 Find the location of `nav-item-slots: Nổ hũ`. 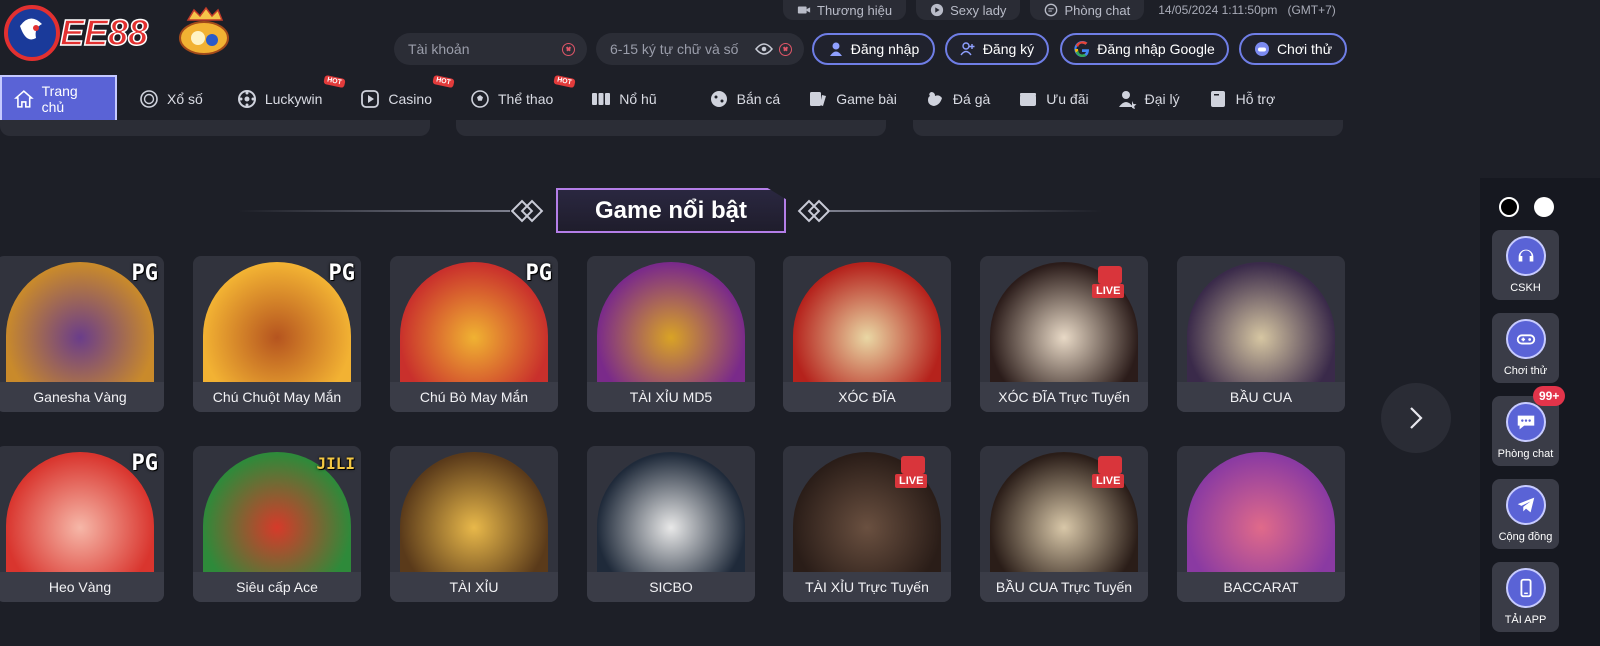

nav-item-slots: Nổ hũ is located at coordinates (623, 99).